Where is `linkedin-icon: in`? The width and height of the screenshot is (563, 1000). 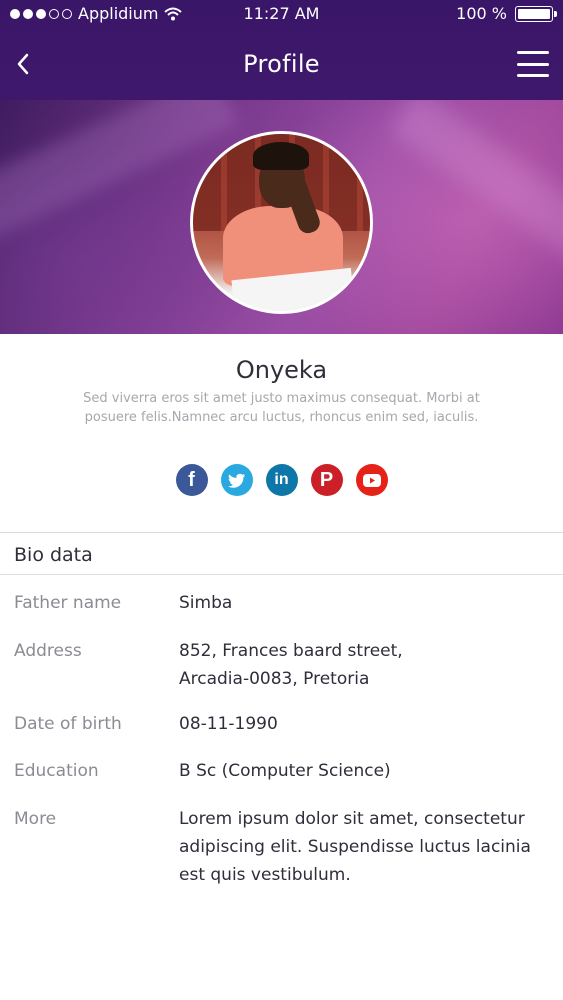 linkedin-icon: in is located at coordinates (281, 480).